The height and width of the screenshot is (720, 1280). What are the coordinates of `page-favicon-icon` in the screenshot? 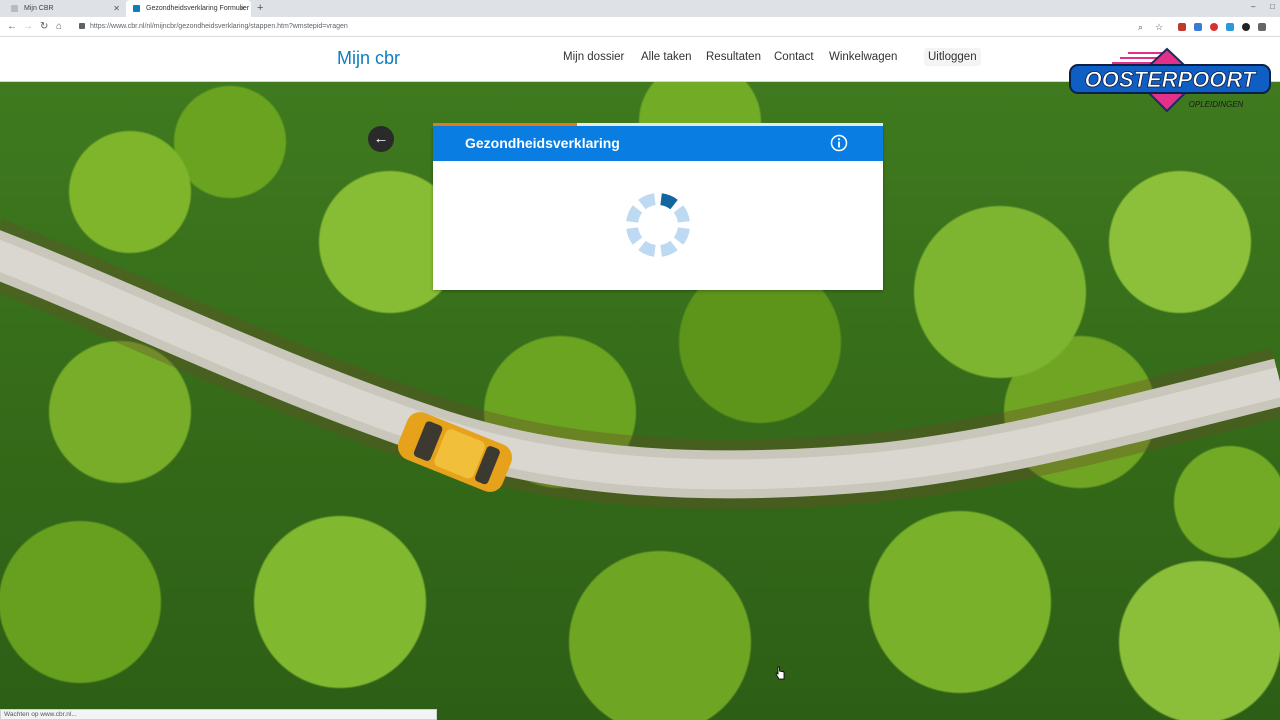 It's located at (14, 8).